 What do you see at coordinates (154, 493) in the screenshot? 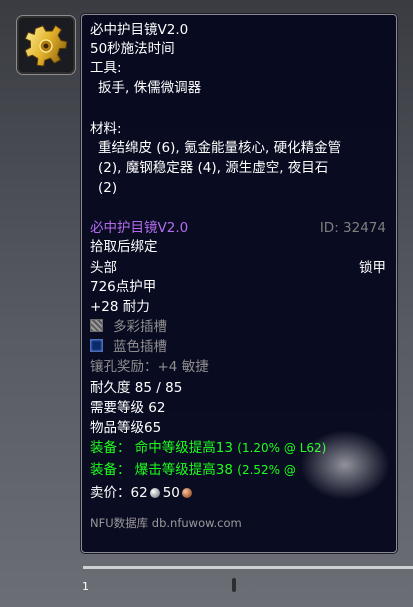
I see `silver-coin-icon` at bounding box center [154, 493].